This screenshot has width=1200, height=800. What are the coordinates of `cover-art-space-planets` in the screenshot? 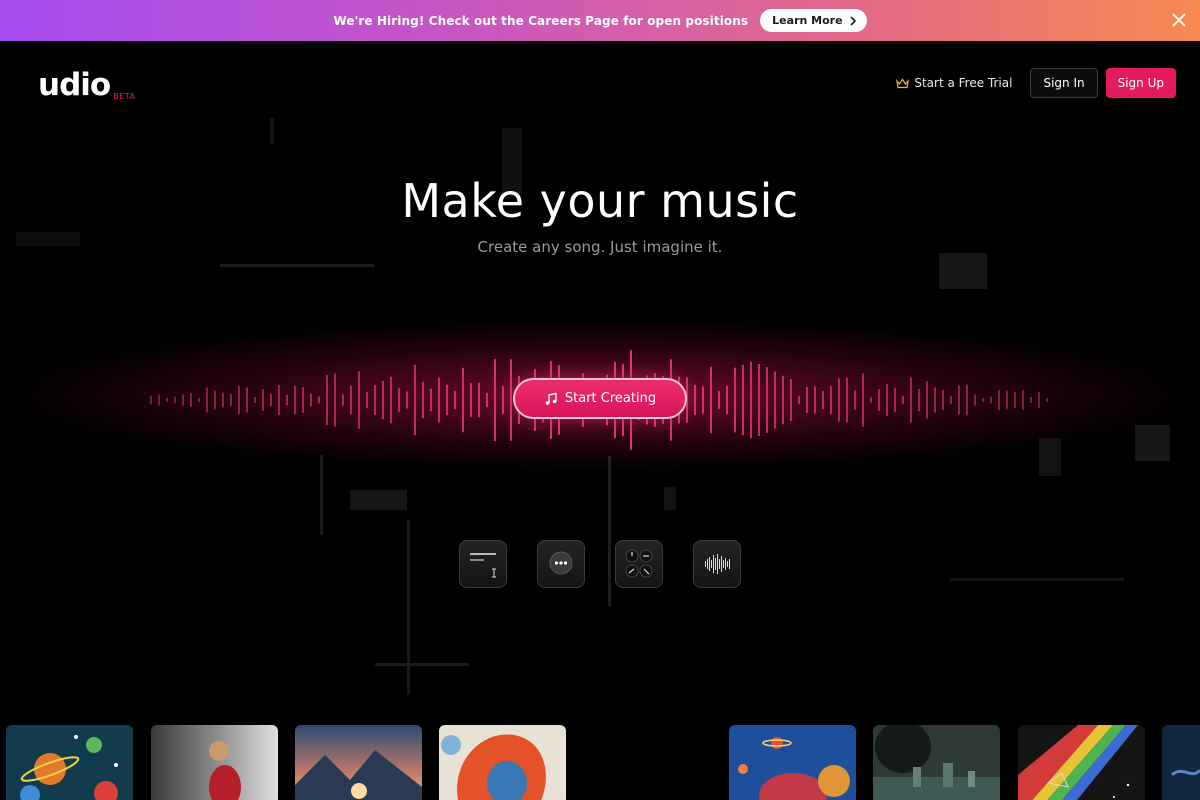 It's located at (792, 762).